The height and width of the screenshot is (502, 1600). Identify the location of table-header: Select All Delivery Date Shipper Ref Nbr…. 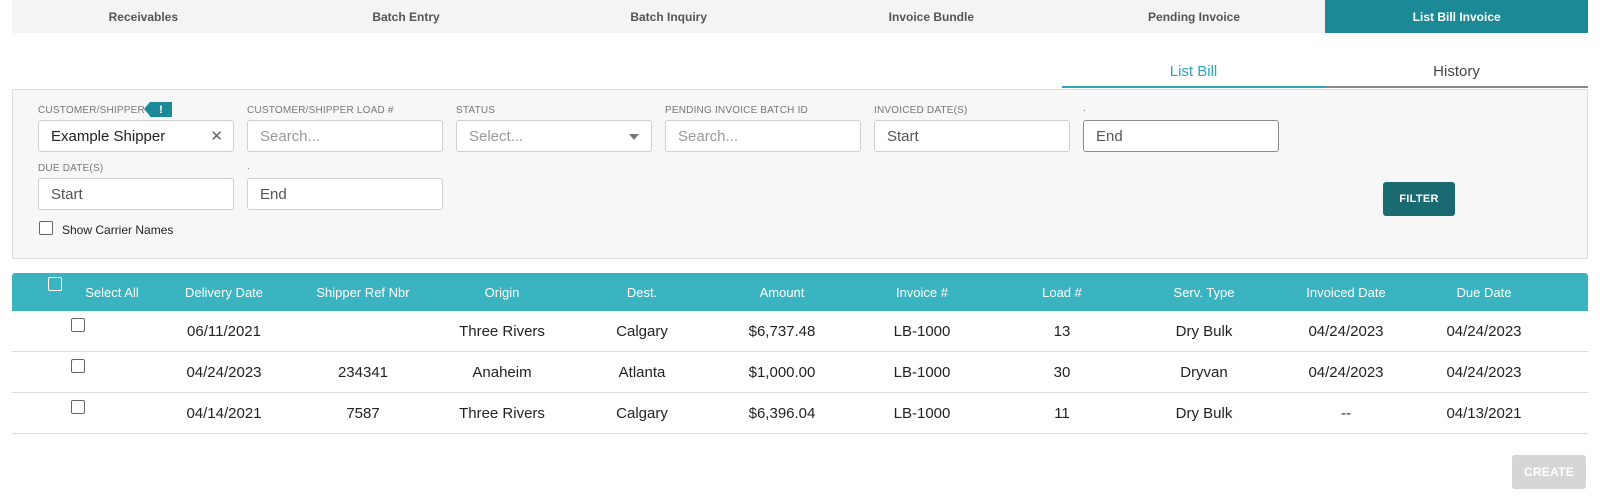
(800, 292).